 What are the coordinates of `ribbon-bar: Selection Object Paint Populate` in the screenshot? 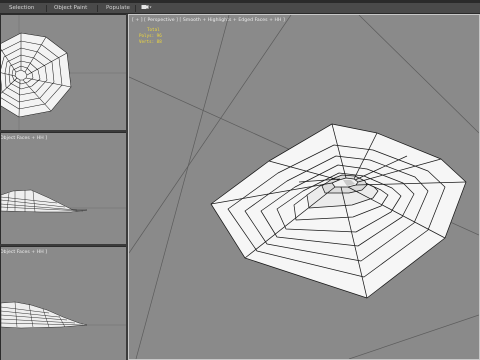 It's located at (240, 8).